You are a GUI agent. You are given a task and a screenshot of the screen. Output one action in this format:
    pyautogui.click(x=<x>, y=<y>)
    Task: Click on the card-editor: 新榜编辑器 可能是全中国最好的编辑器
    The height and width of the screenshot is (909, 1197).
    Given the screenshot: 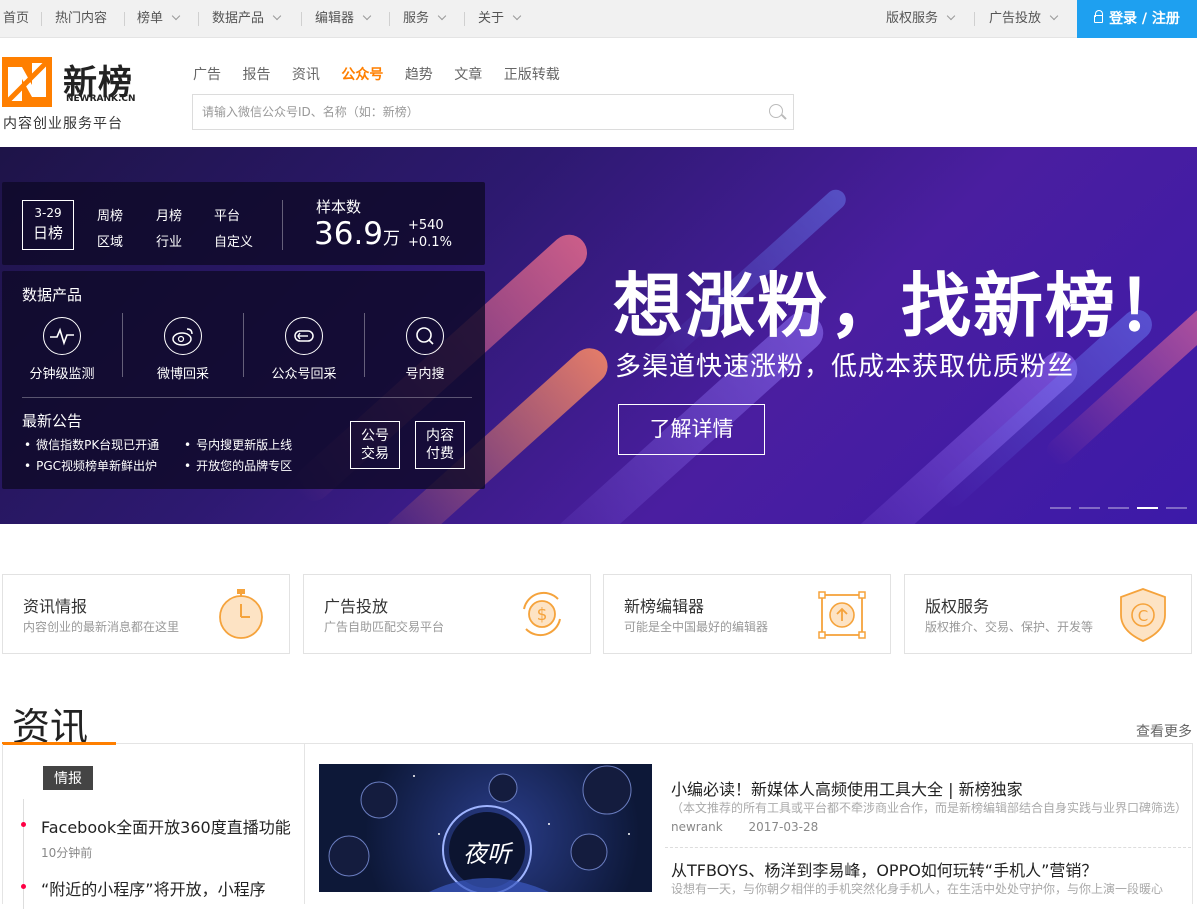 What is the action you would take?
    pyautogui.click(x=747, y=614)
    